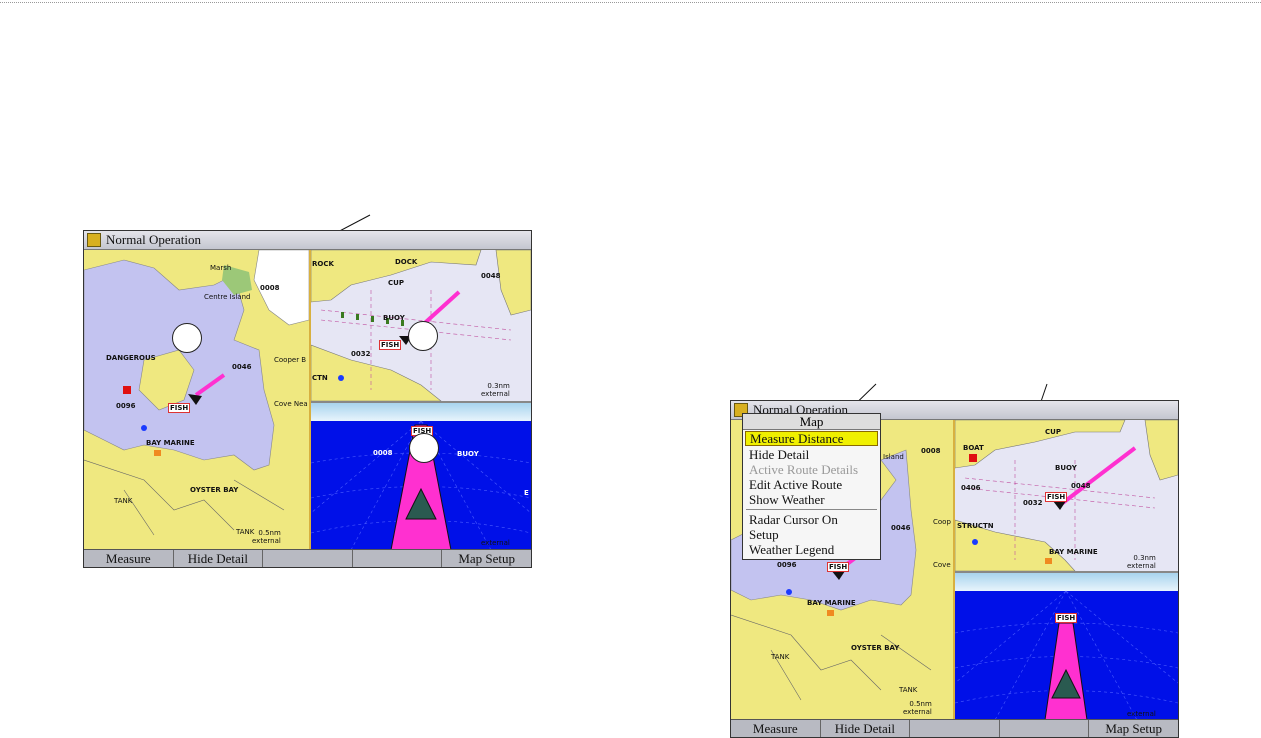 The height and width of the screenshot is (738, 1261). Describe the element at coordinates (811, 549) in the screenshot. I see `menu-item-weather-legend: Weather Legend` at that location.